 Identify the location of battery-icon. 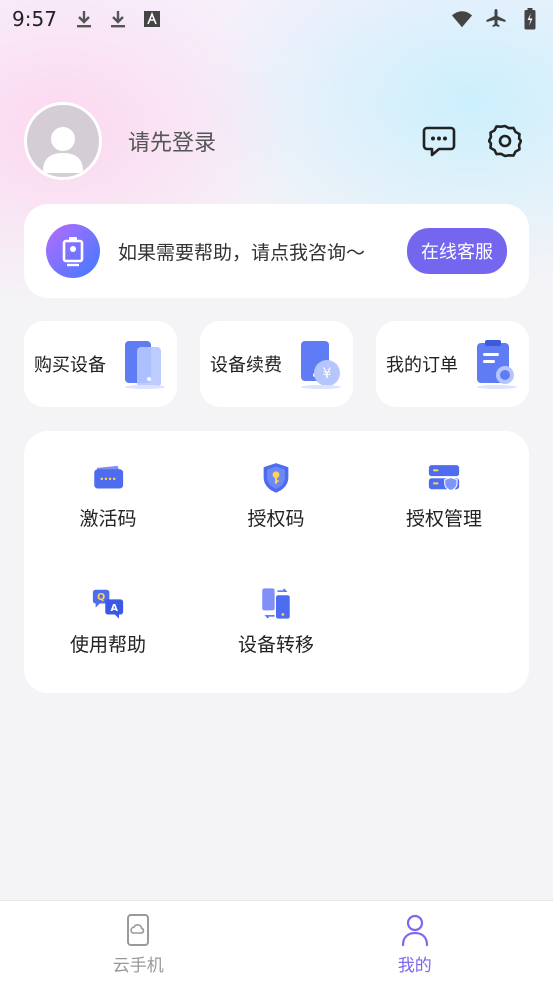
(530, 19).